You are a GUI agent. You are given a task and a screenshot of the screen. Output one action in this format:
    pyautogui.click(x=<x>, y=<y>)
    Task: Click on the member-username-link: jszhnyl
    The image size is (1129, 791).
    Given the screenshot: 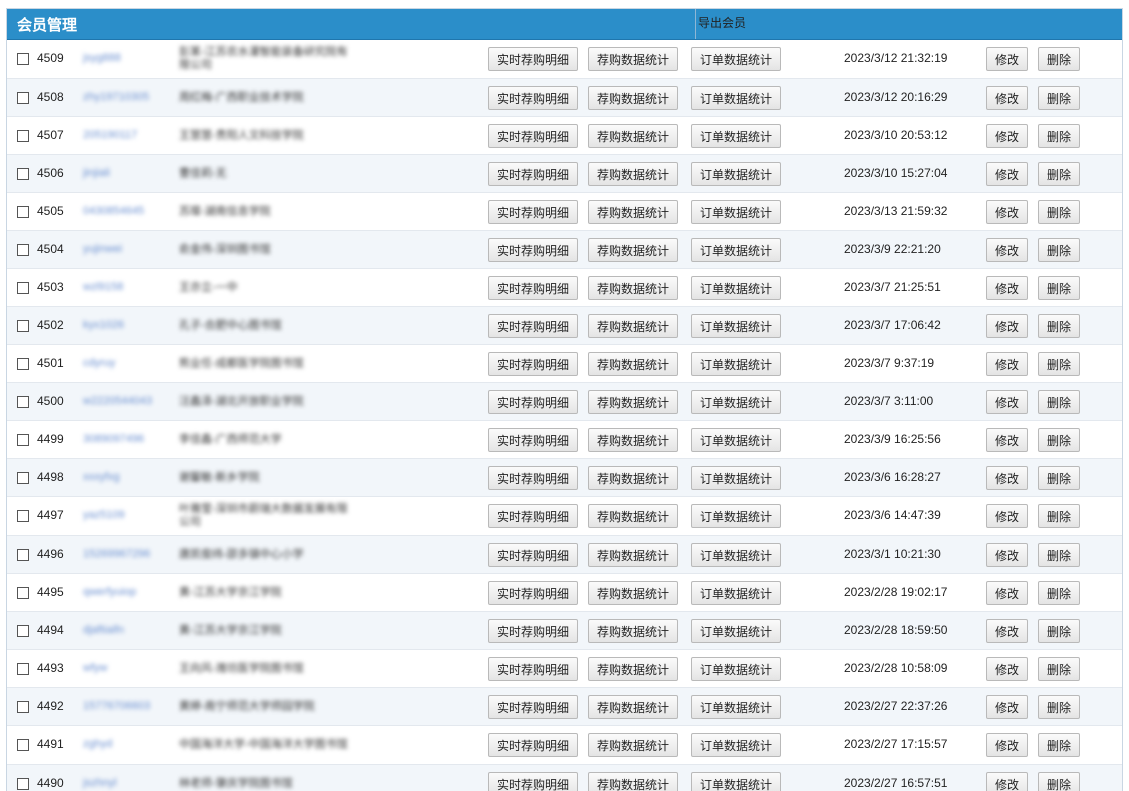 What is the action you would take?
    pyautogui.click(x=100, y=783)
    